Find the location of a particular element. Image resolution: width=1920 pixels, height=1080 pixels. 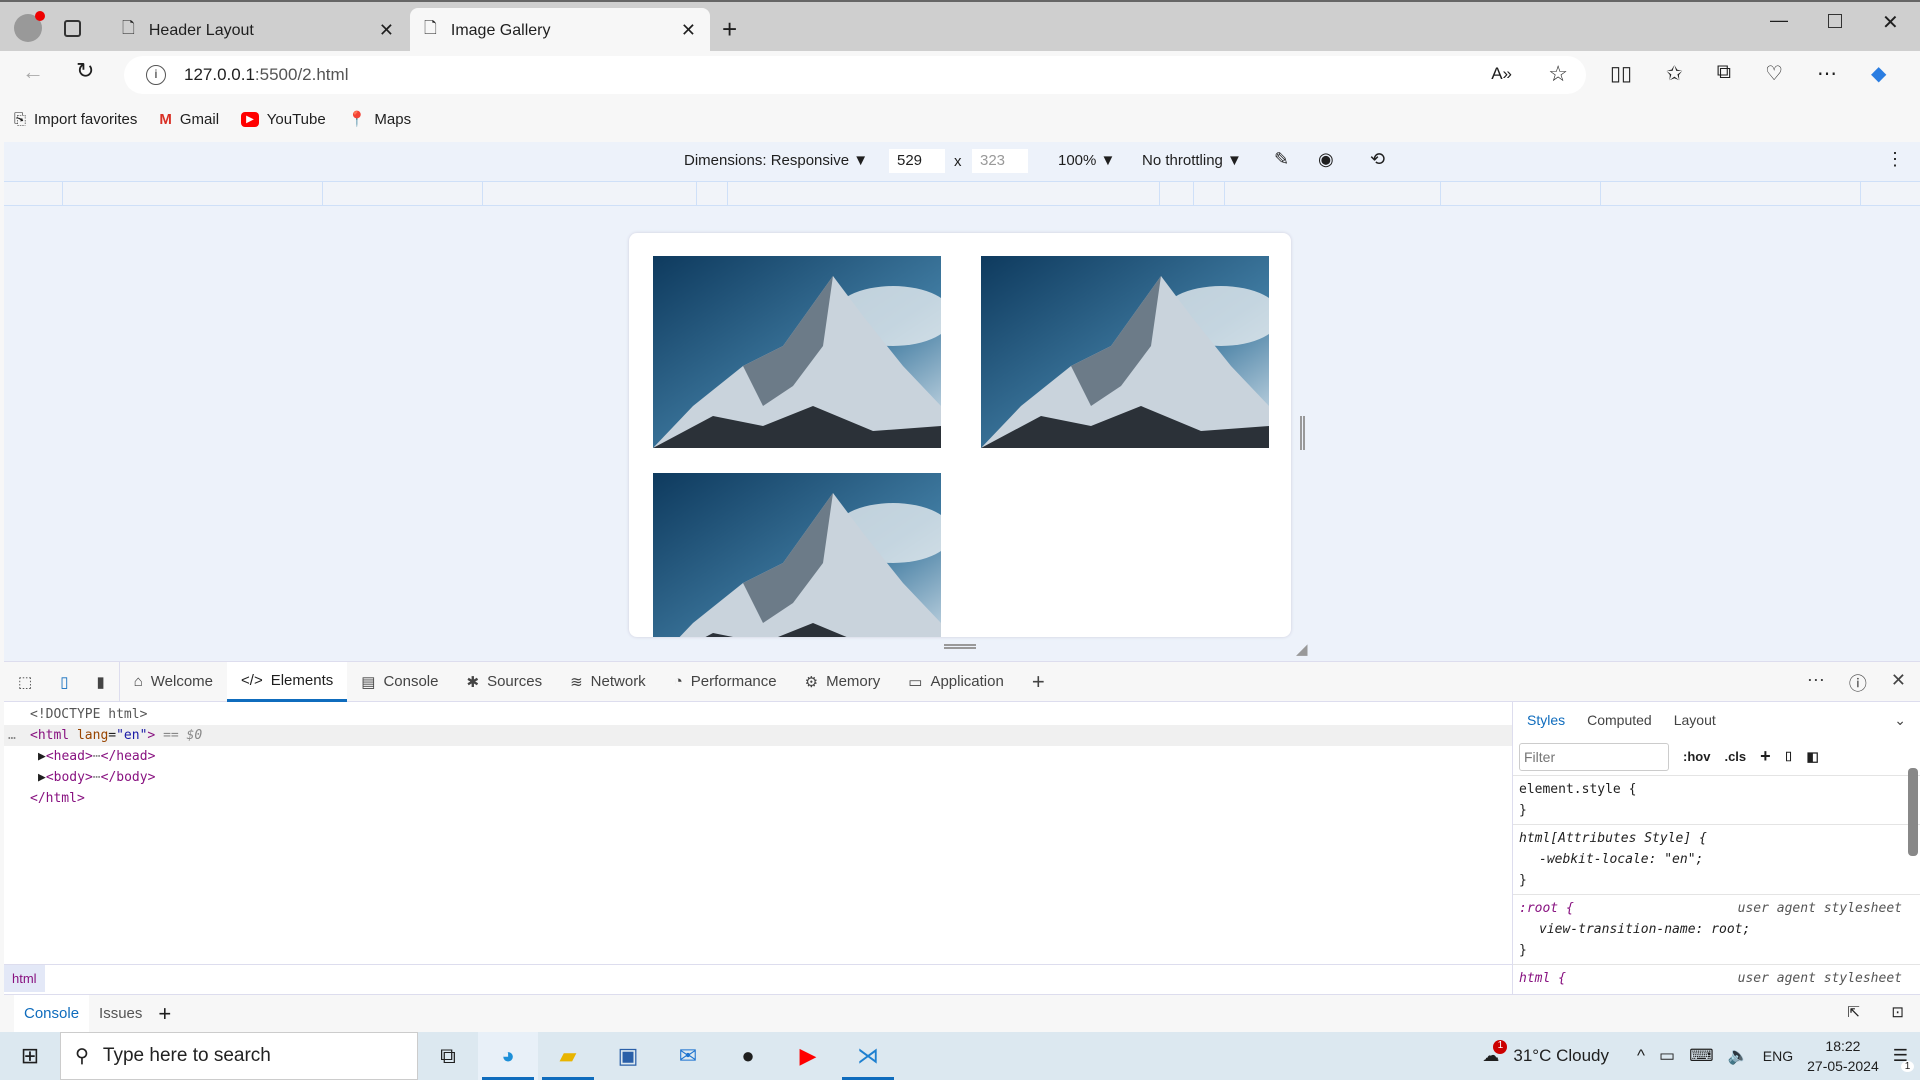

resize-handle-right is located at coordinates (1302, 433).